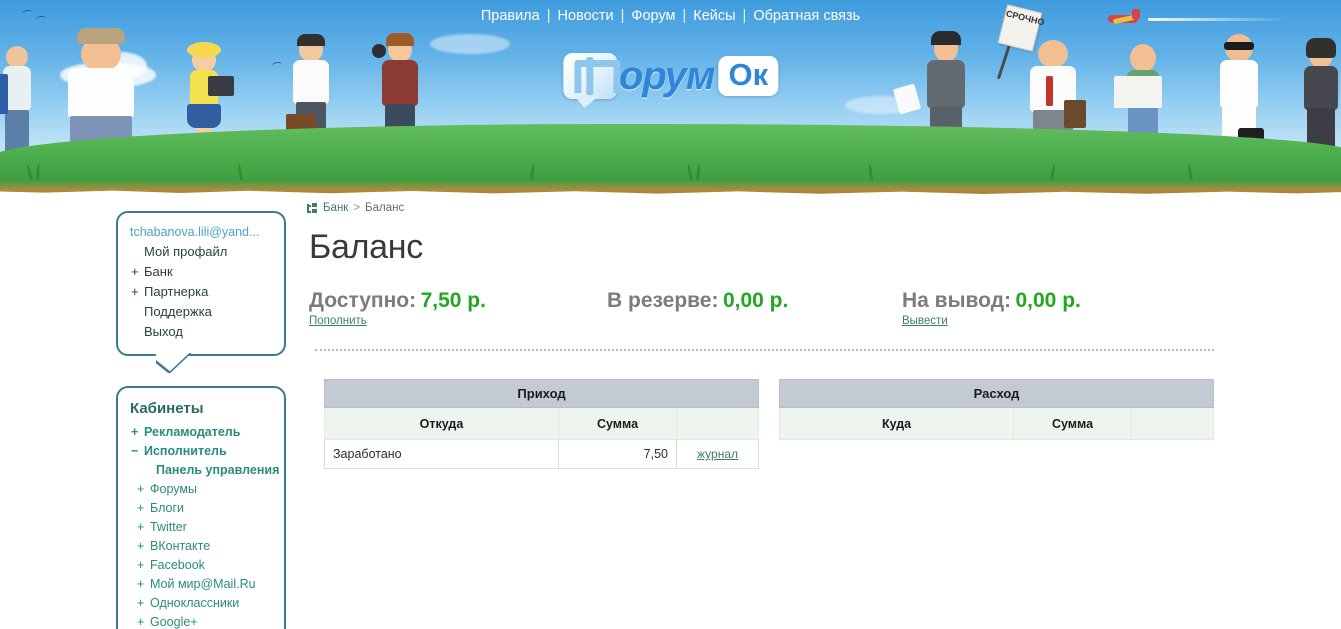 The width and height of the screenshot is (1341, 629). What do you see at coordinates (202, 508) in the screenshot?
I see `sidebar-item-blogs: + Блоги` at bounding box center [202, 508].